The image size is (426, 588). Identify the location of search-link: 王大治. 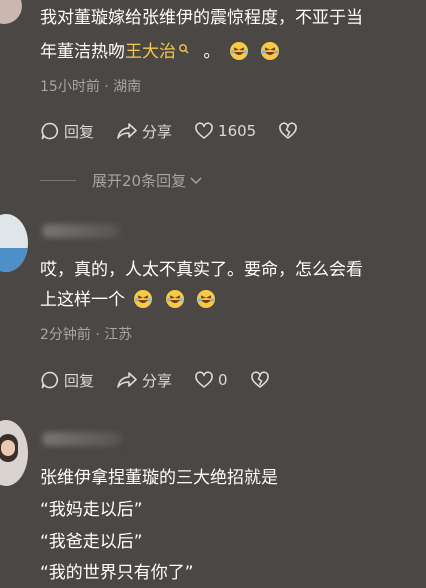
(150, 52).